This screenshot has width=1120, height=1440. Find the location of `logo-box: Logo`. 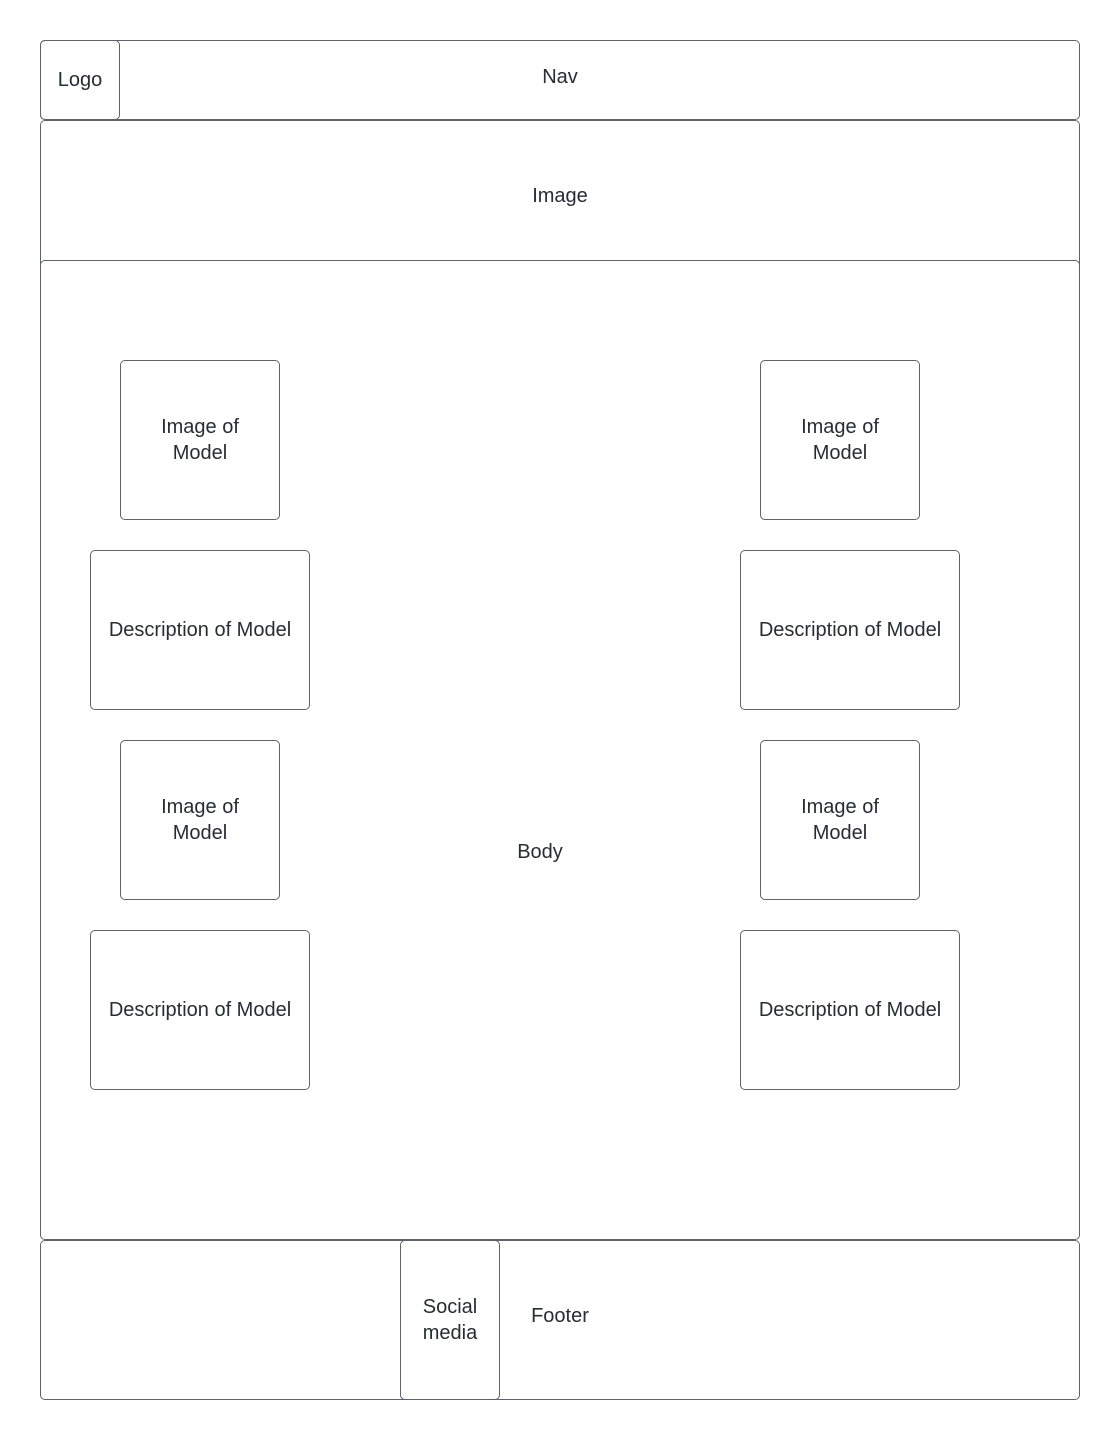

logo-box: Logo is located at coordinates (80, 80).